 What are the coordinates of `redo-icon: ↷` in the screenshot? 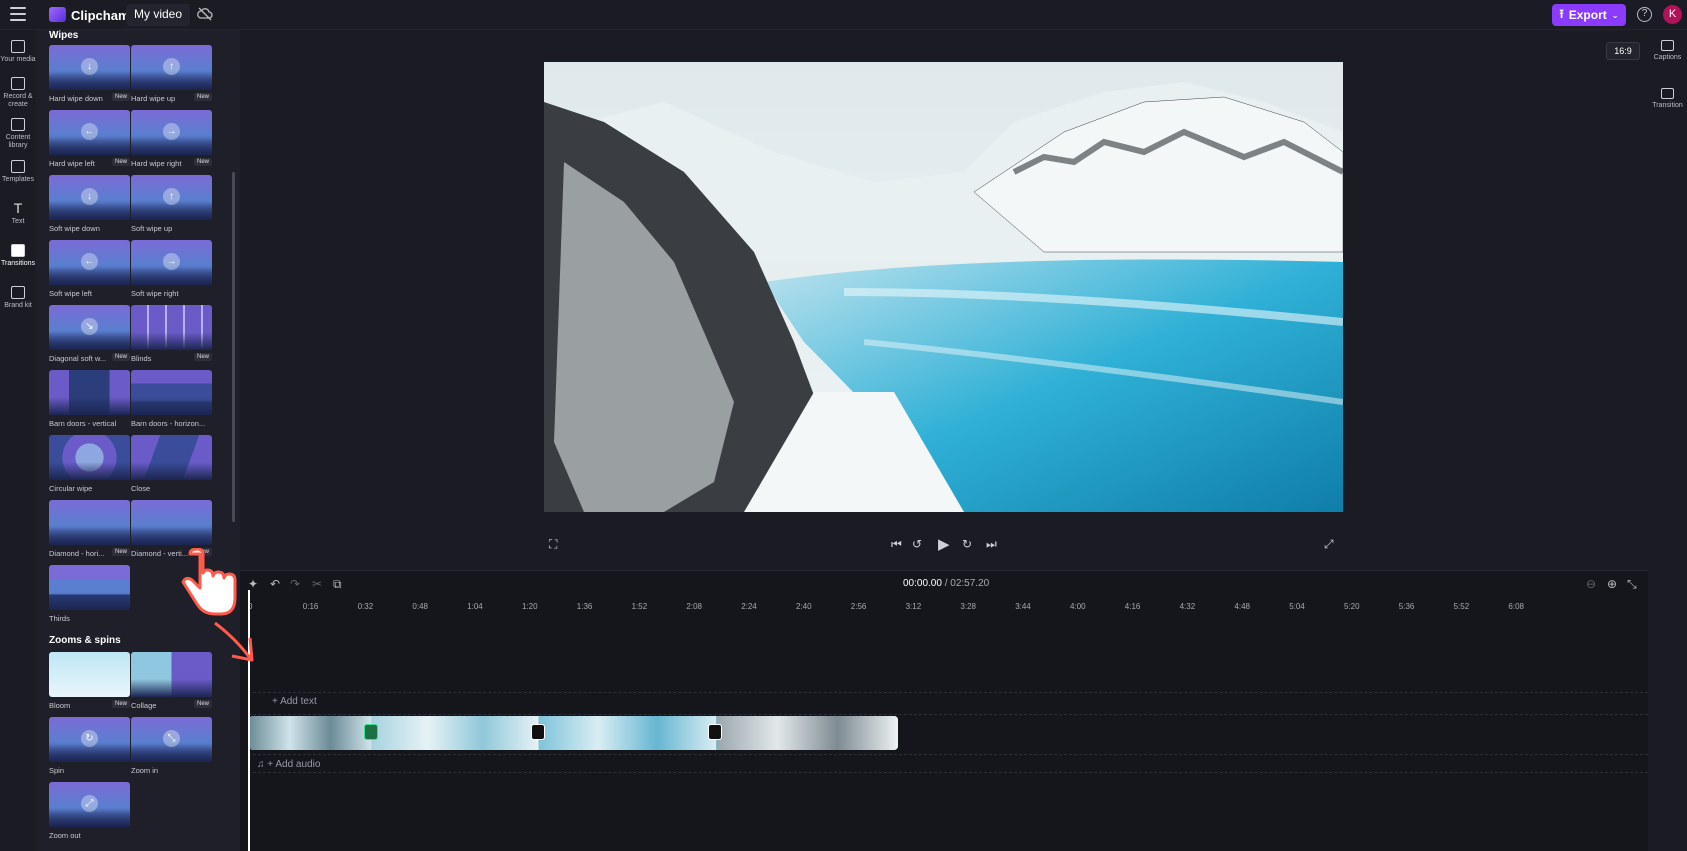 It's located at (295, 584).